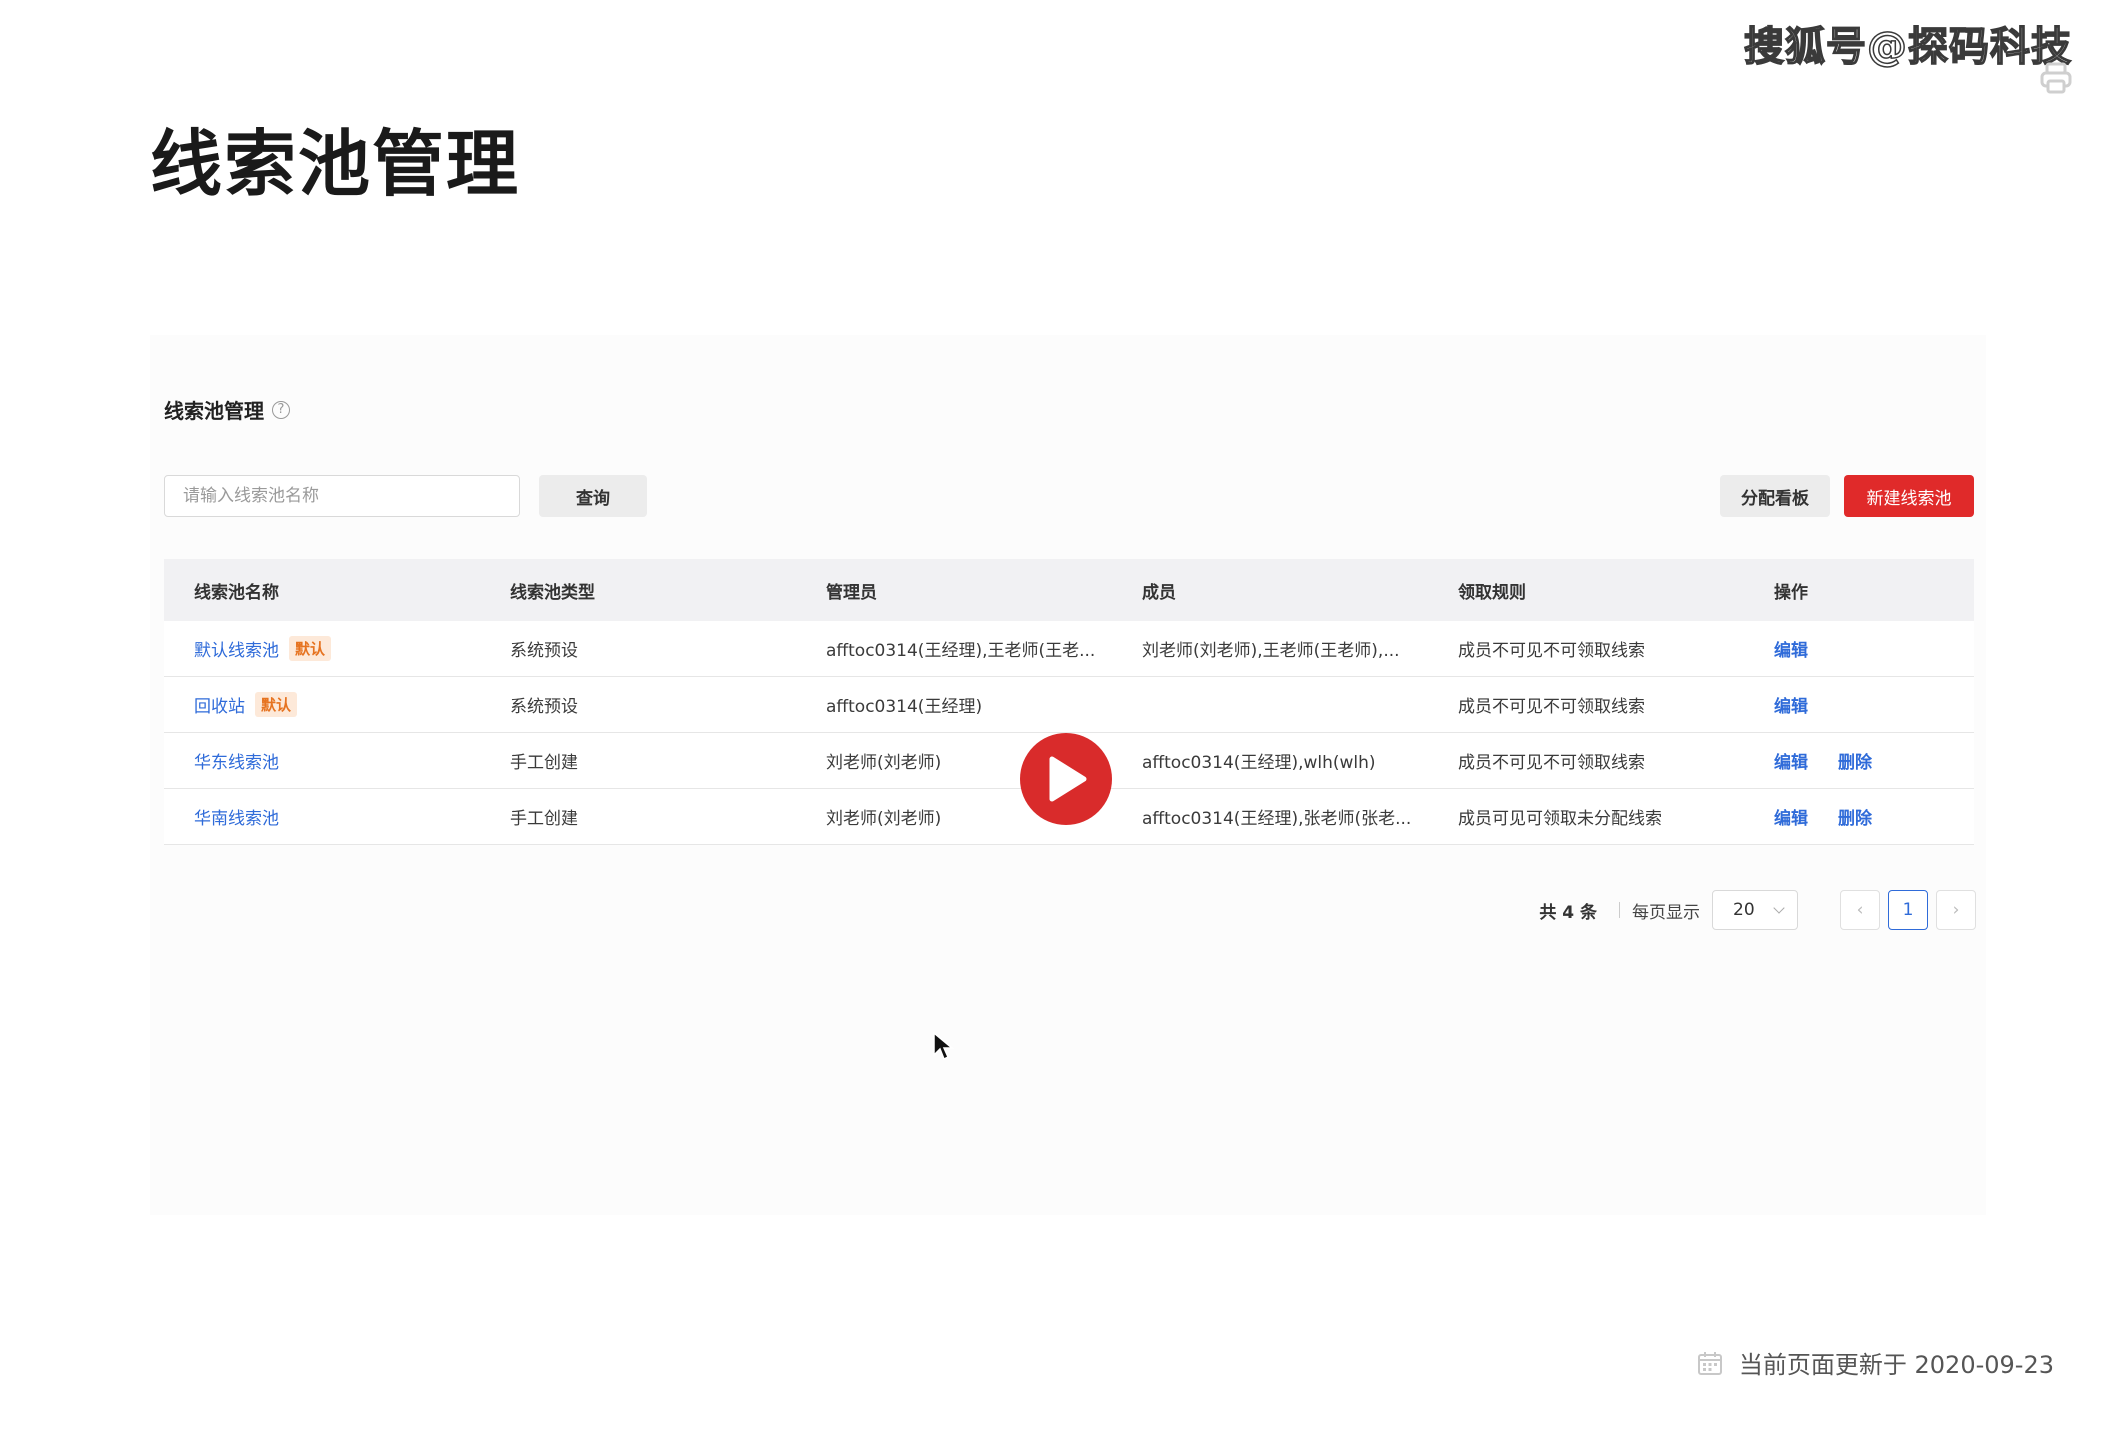 The width and height of the screenshot is (2104, 1448). Describe the element at coordinates (943, 1046) in the screenshot. I see `cursor-icon` at that location.